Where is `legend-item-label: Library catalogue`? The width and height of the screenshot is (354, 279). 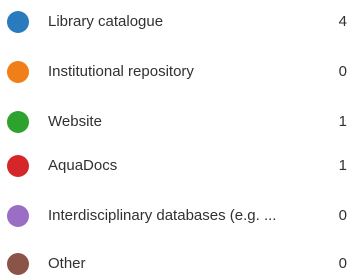
legend-item-label: Library catalogue is located at coordinates (106, 21).